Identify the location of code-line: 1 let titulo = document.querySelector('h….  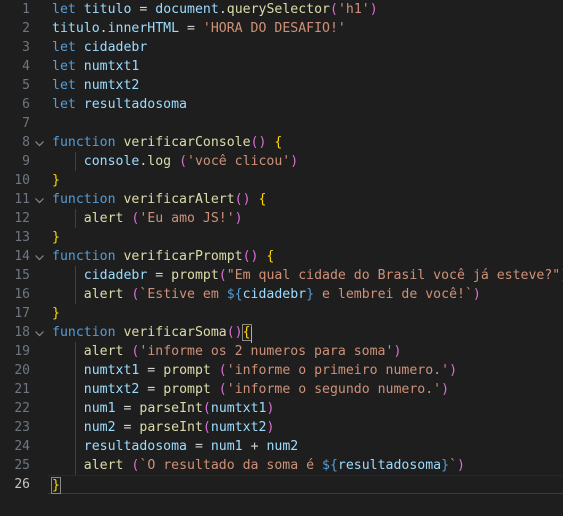
(281, 9).